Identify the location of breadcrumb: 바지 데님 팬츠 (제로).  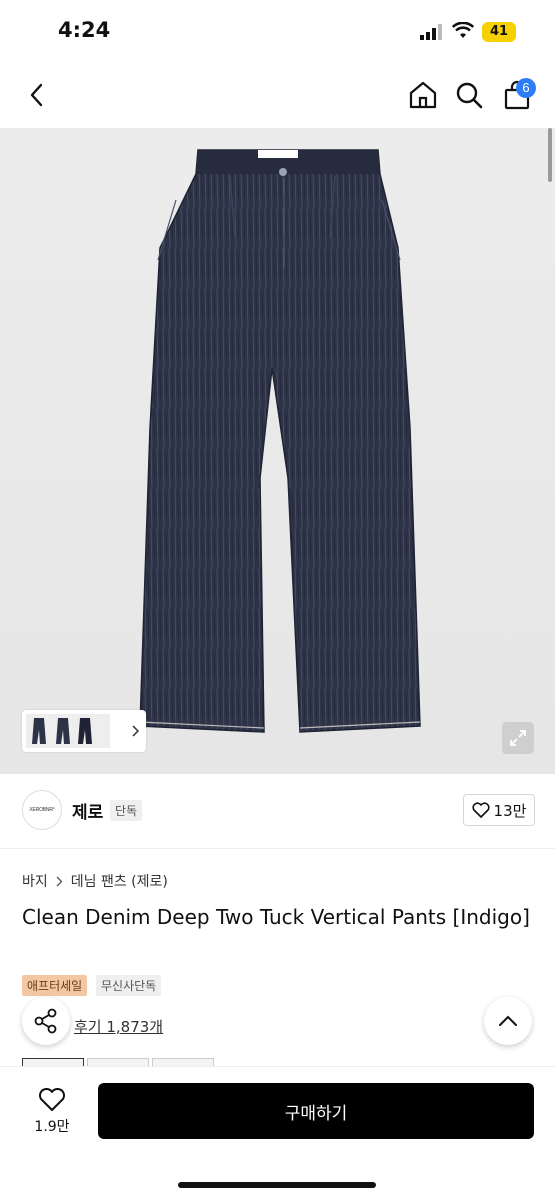
(95, 881).